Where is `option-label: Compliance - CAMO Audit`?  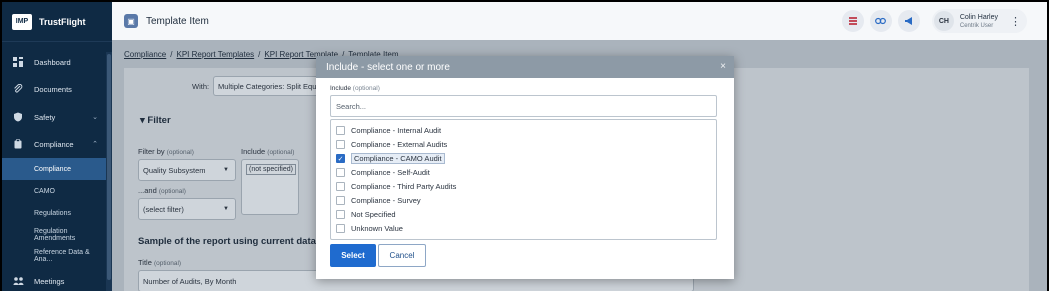 option-label: Compliance - CAMO Audit is located at coordinates (398, 158).